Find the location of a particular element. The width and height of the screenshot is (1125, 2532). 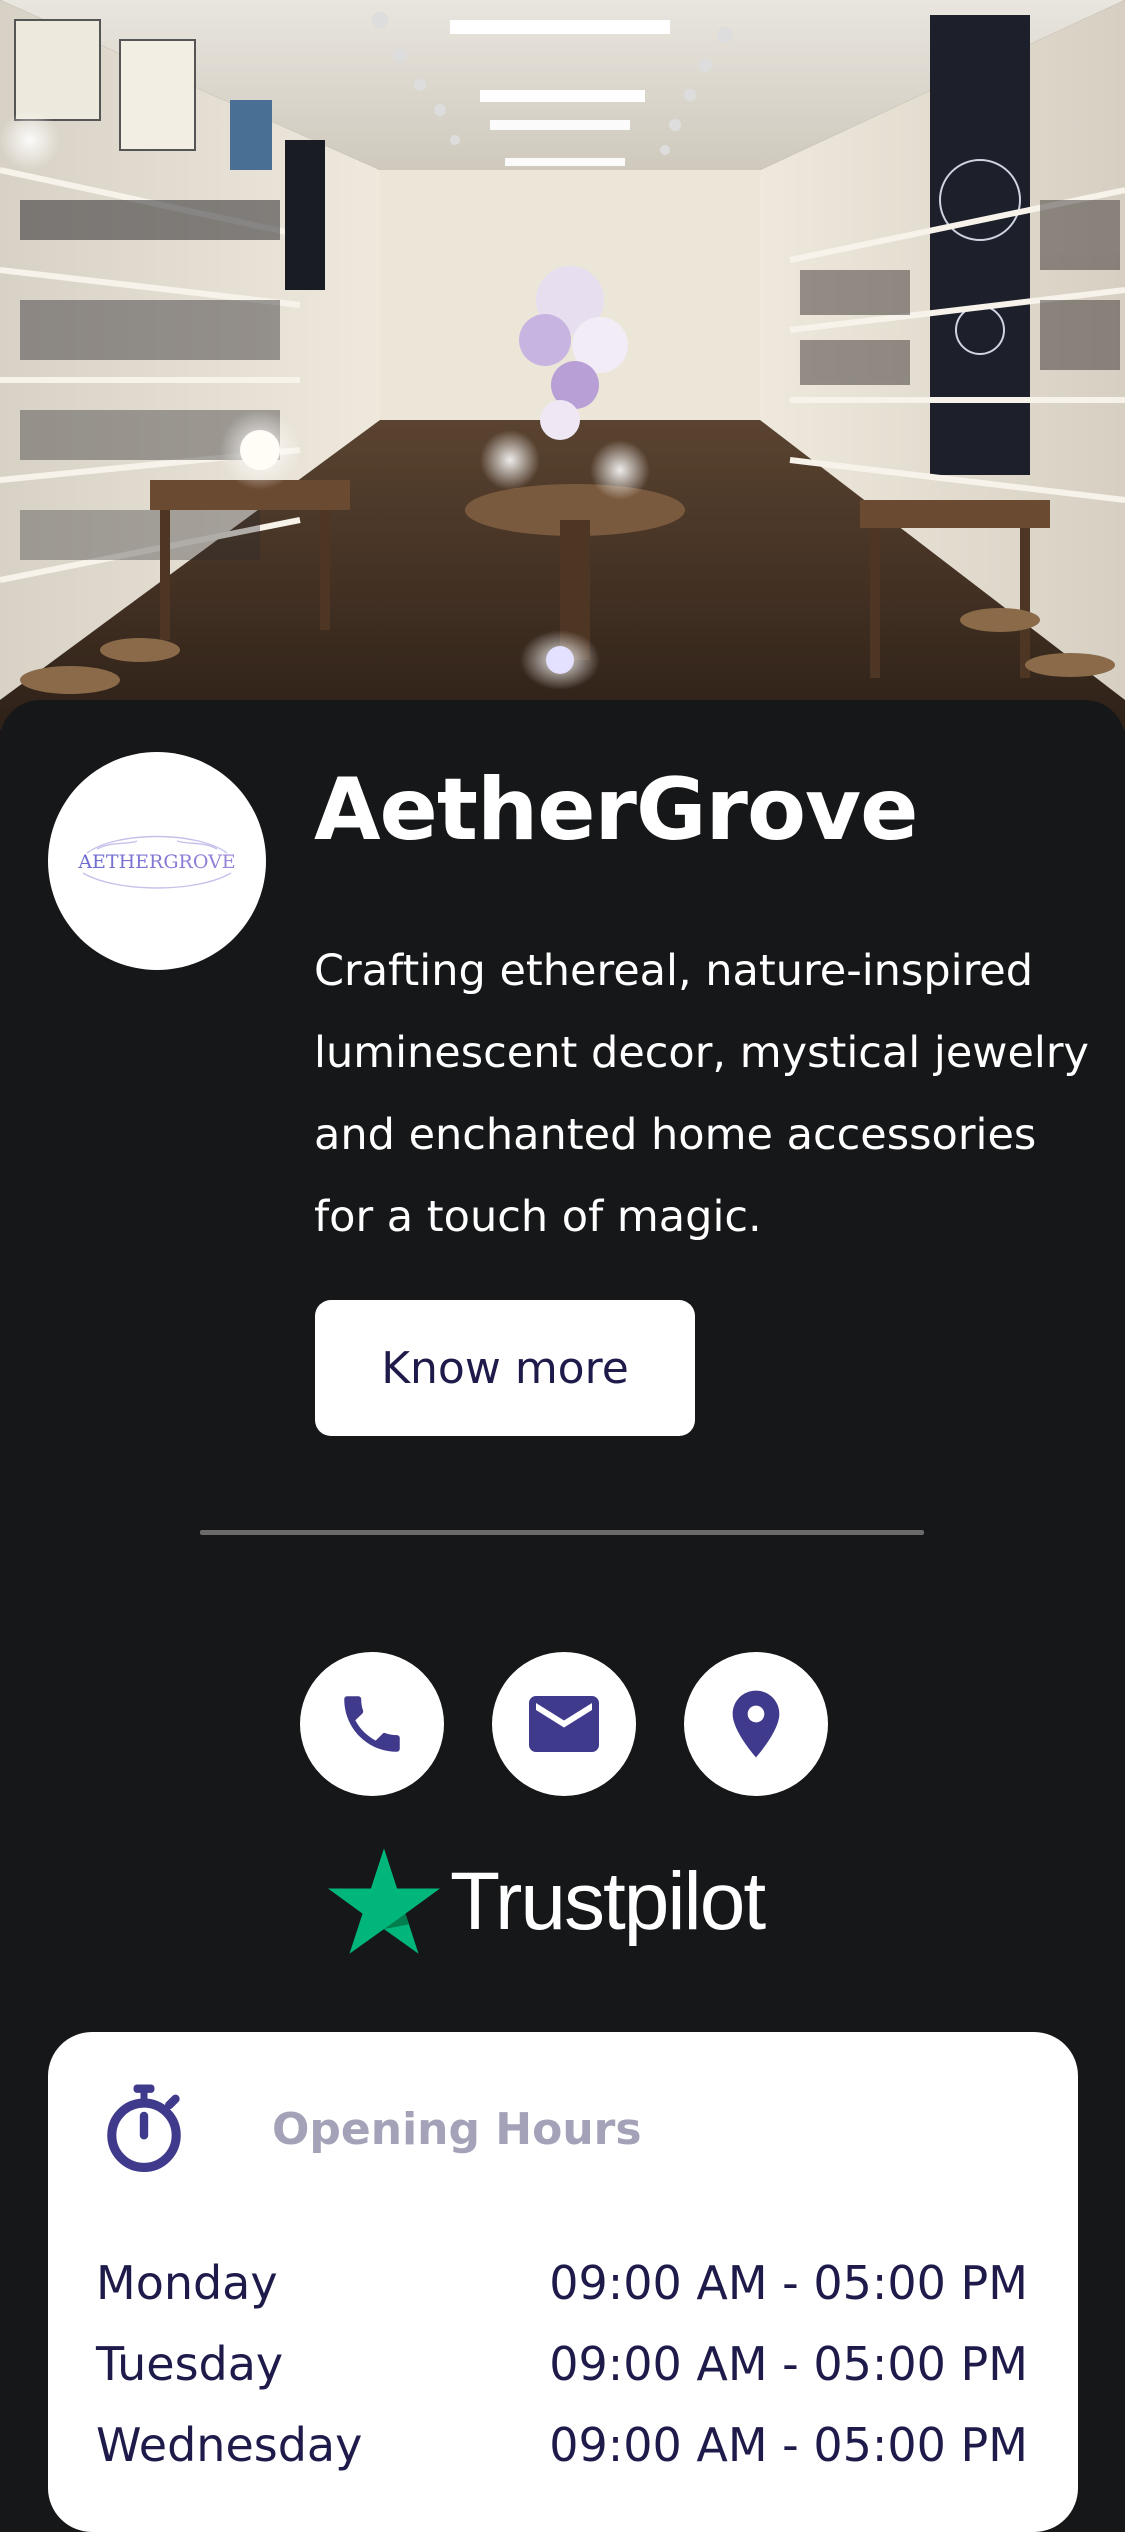

day-label: Monday is located at coordinates (187, 2283).